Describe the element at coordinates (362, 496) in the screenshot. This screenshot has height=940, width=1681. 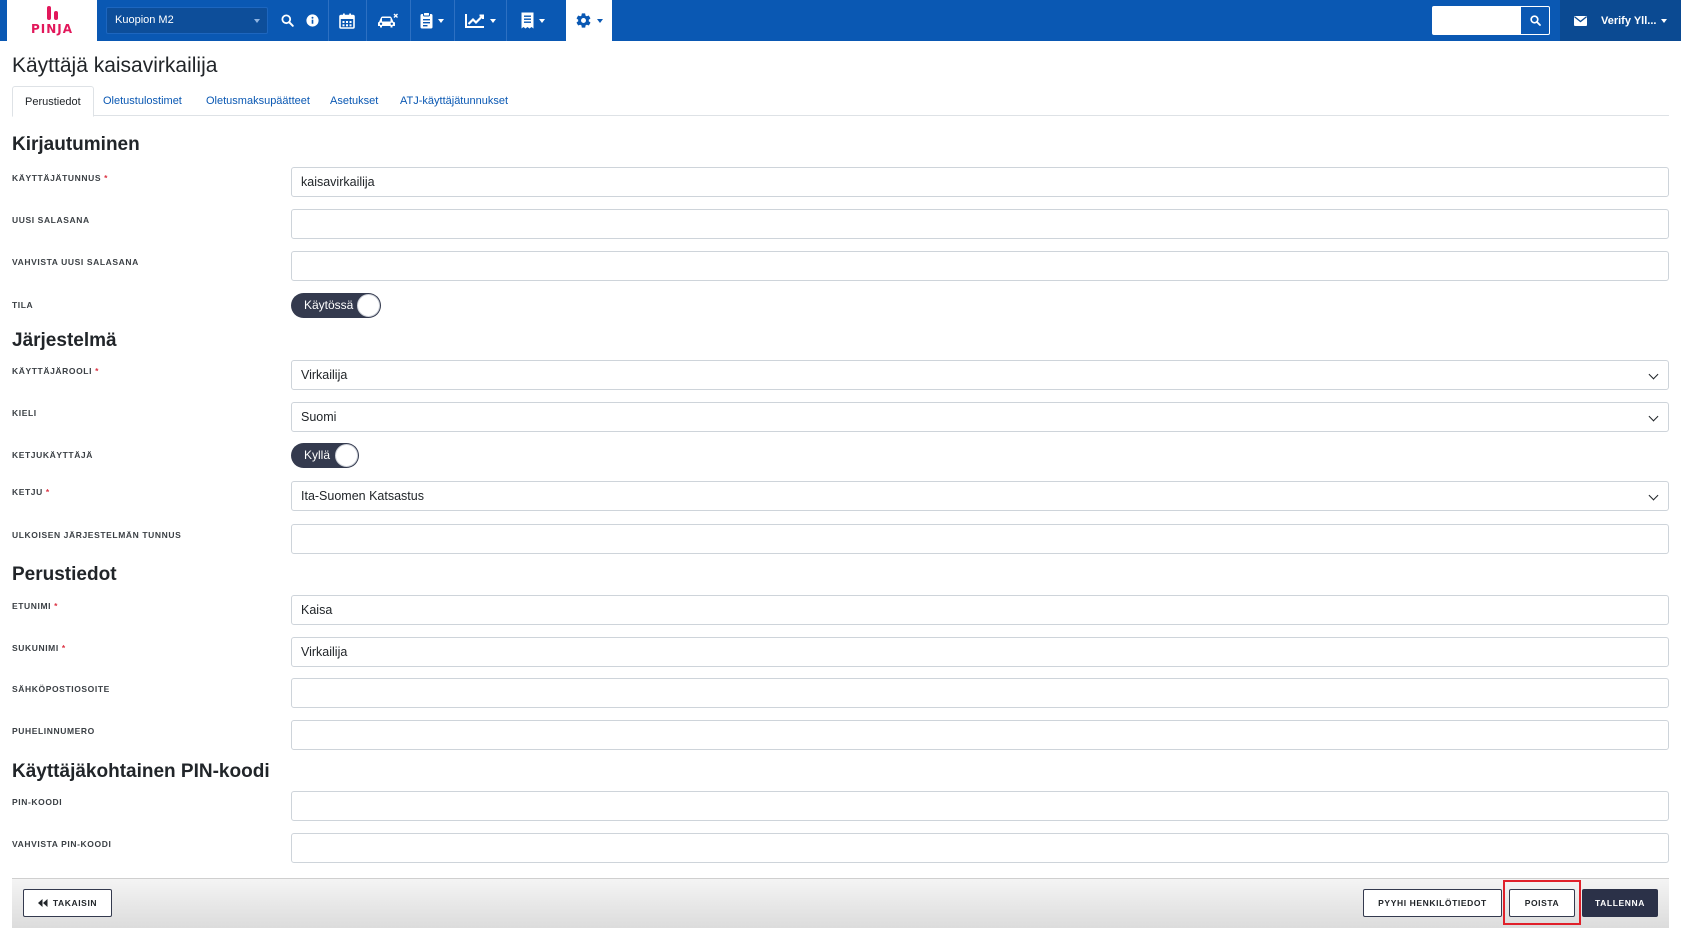
I see `chain-select-value: Ita-Suomen Katsastus` at that location.